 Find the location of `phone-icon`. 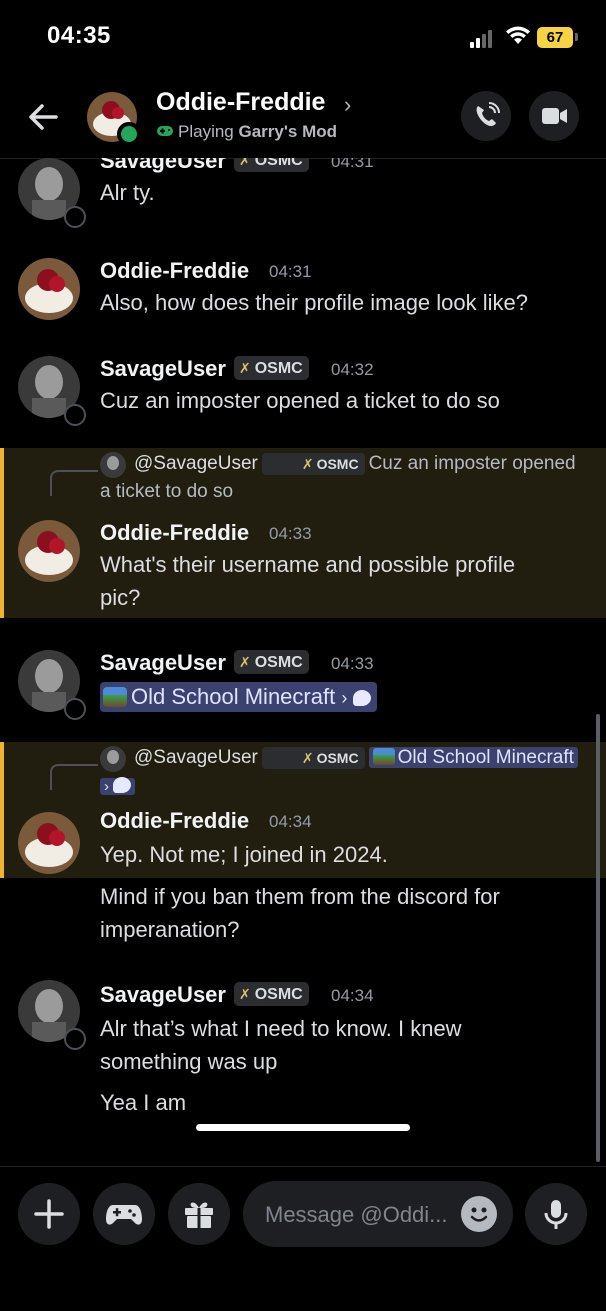

phone-icon is located at coordinates (488, 114).